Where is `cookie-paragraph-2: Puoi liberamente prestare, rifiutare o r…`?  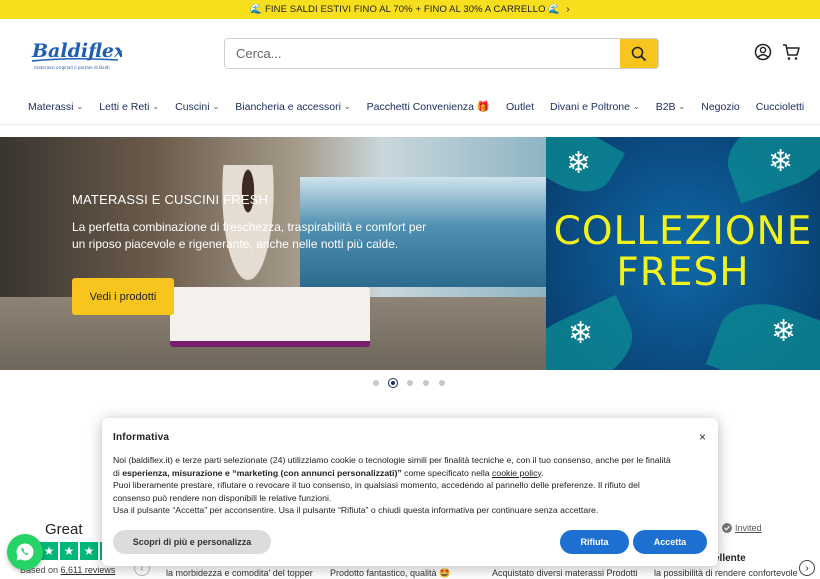
cookie-paragraph-2: Puoi liberamente prestare, rifiutare o r… is located at coordinates (376, 491).